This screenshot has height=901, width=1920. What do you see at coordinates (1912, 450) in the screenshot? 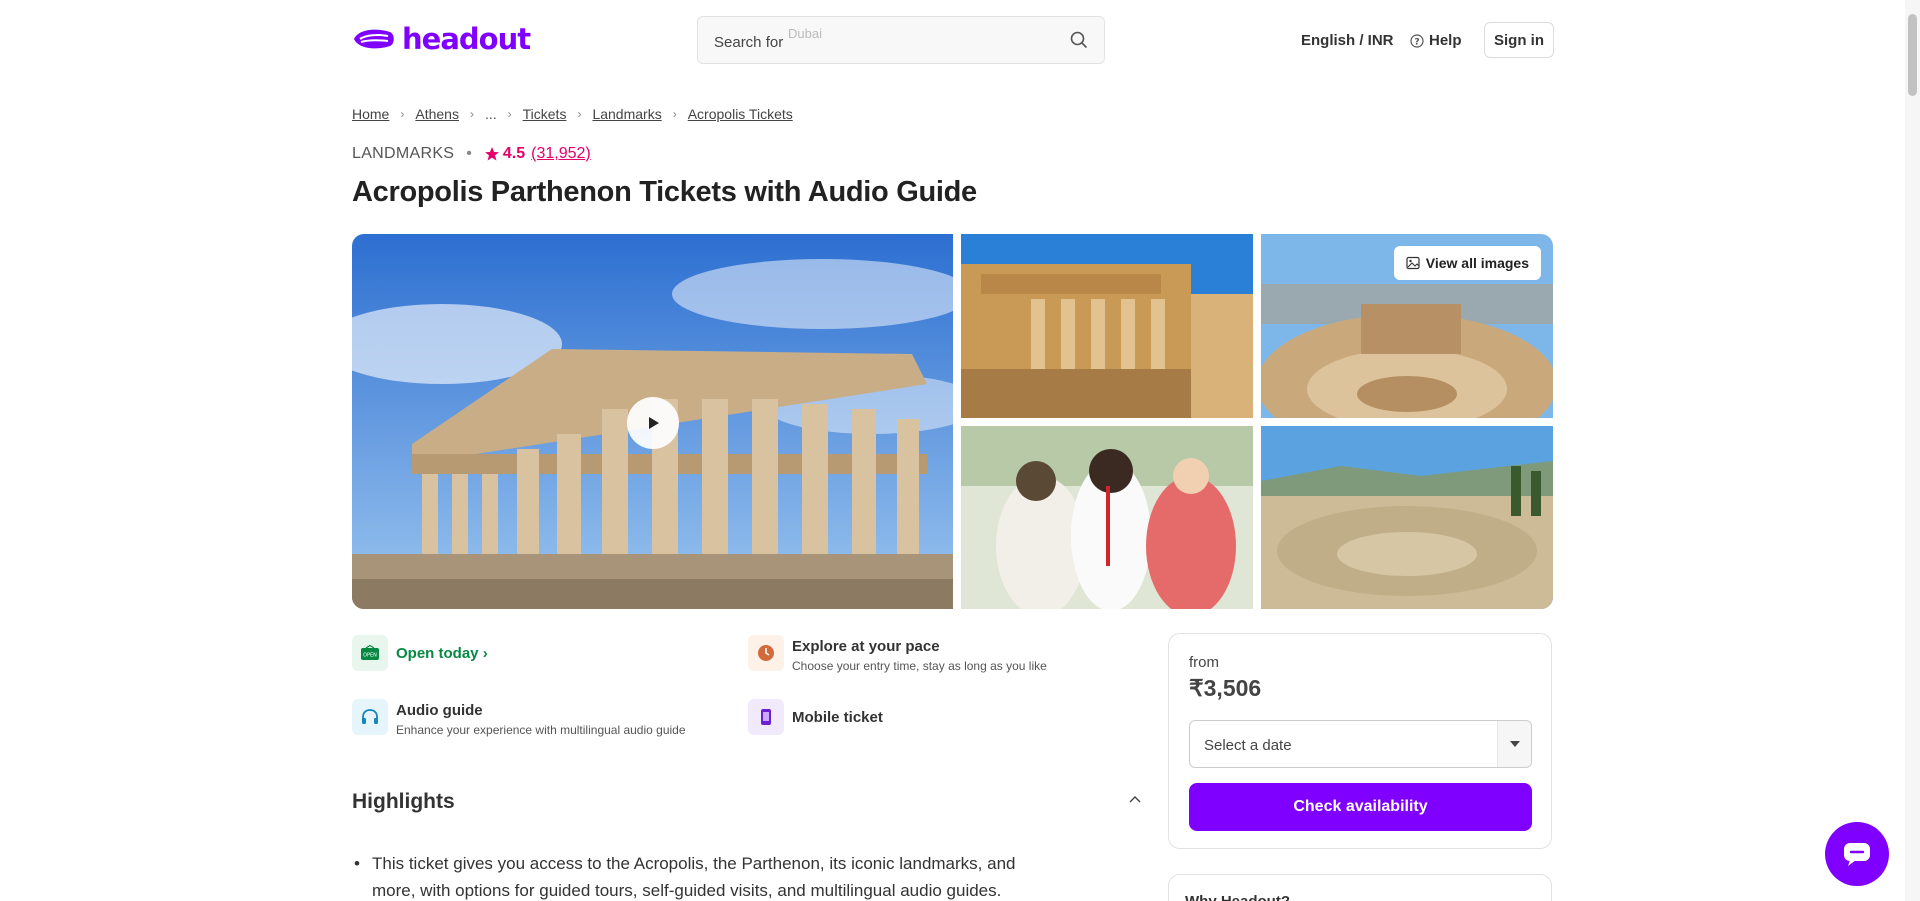
I see `page-scrollbar` at bounding box center [1912, 450].